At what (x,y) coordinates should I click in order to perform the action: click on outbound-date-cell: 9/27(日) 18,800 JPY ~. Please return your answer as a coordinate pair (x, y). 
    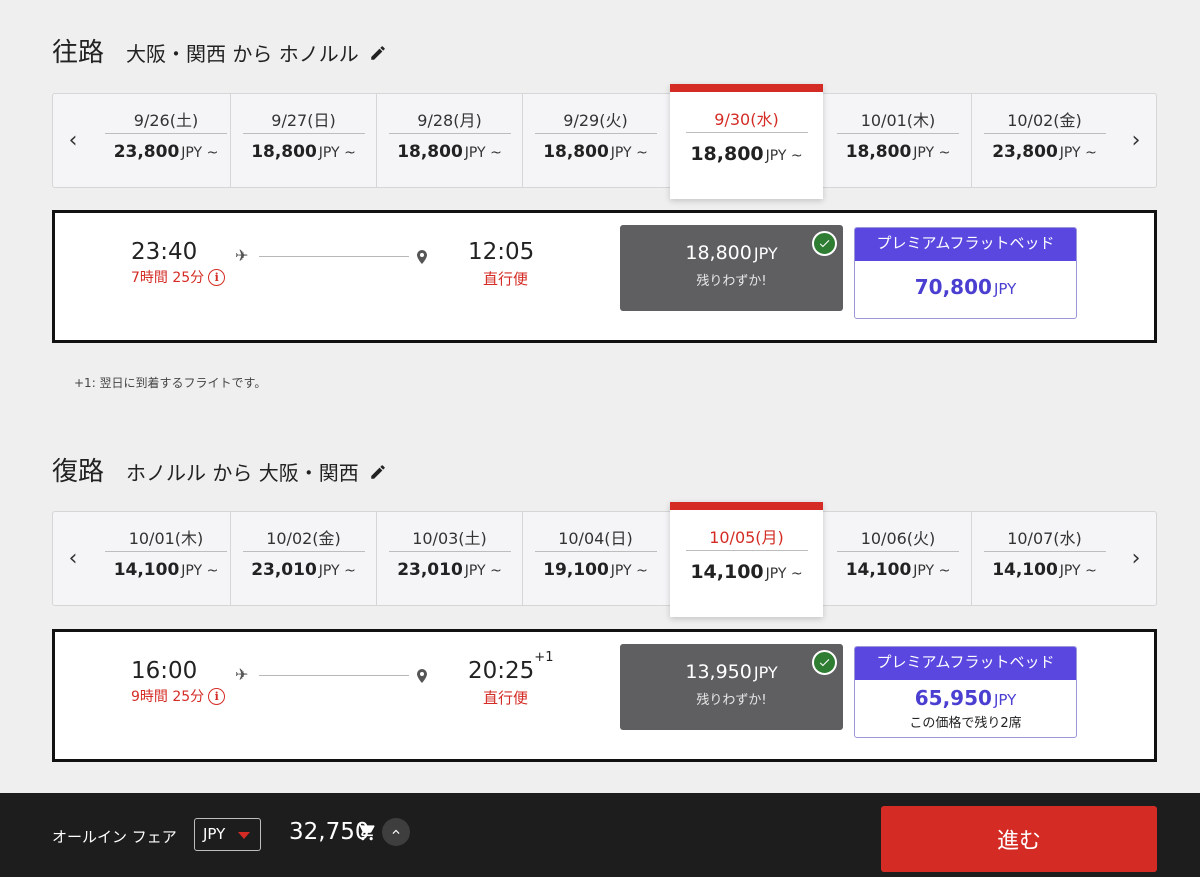
    Looking at the image, I should click on (303, 140).